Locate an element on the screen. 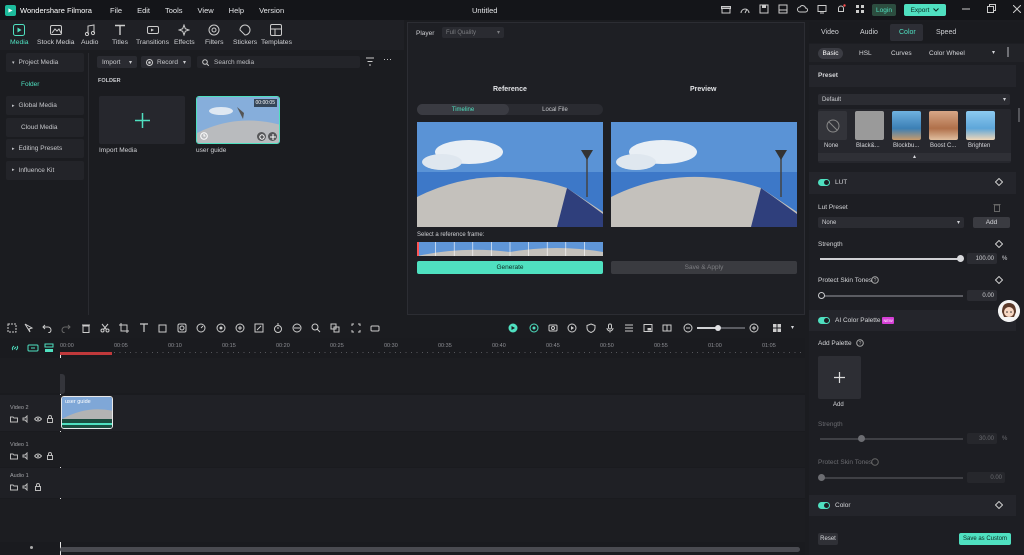  notification-icon is located at coordinates (841, 9).